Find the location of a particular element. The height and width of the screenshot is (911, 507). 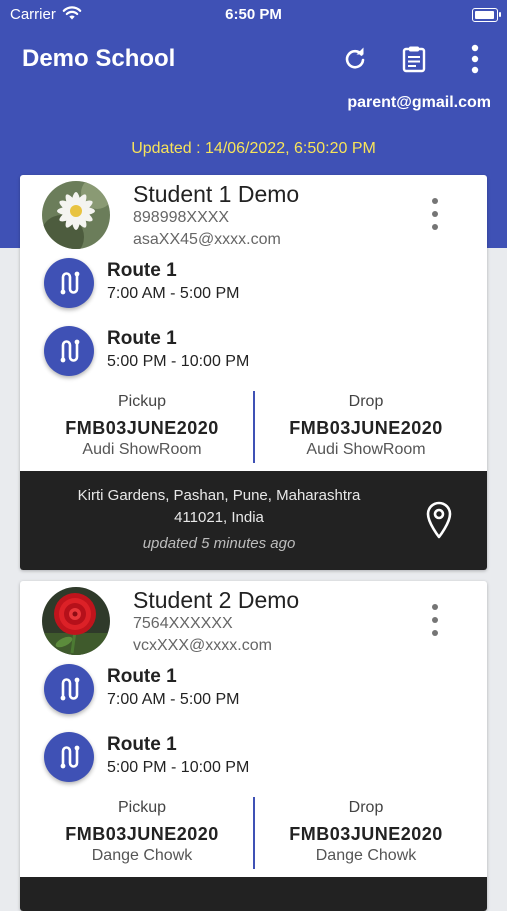

status-bar: Carrier 6:50 PM is located at coordinates (253, 15).